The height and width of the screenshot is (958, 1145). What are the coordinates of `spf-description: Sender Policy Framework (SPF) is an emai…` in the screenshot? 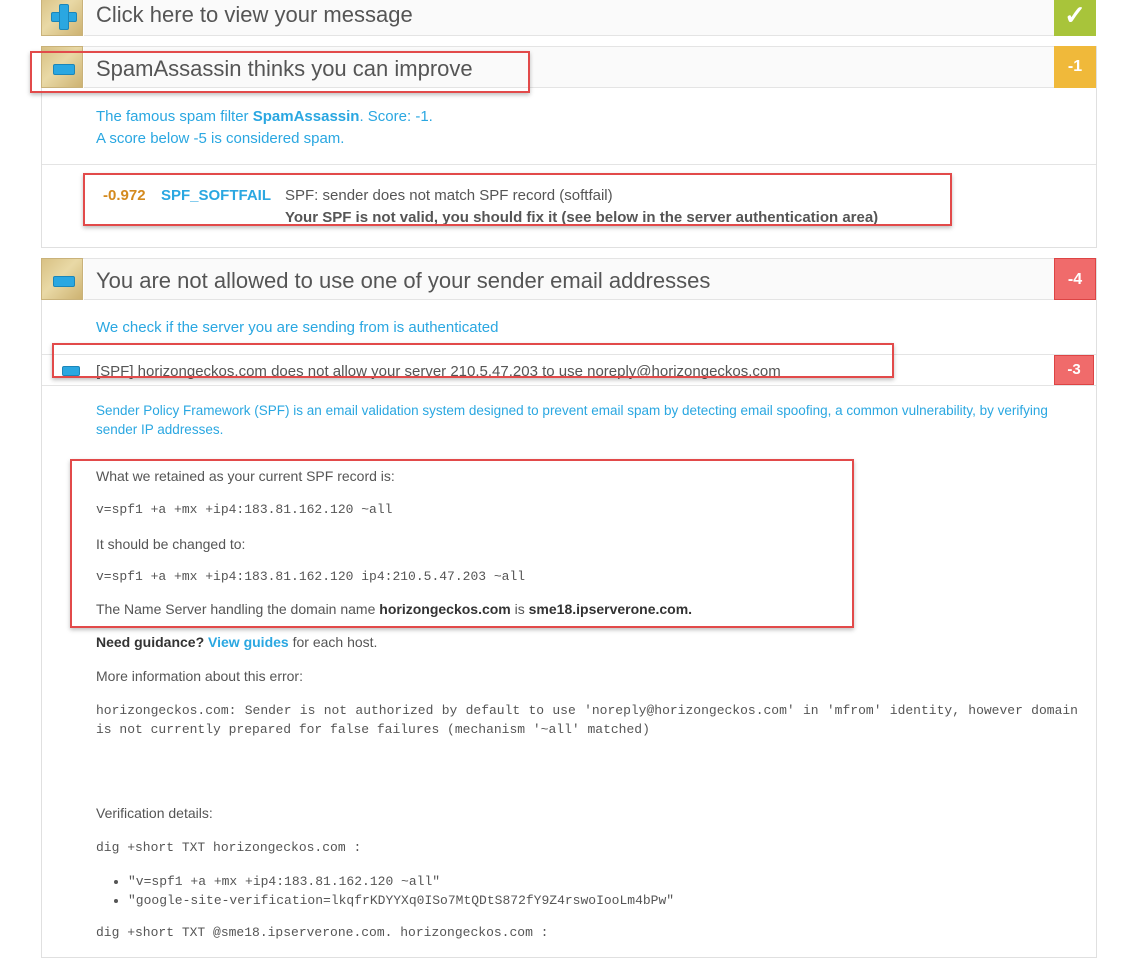 It's located at (572, 420).